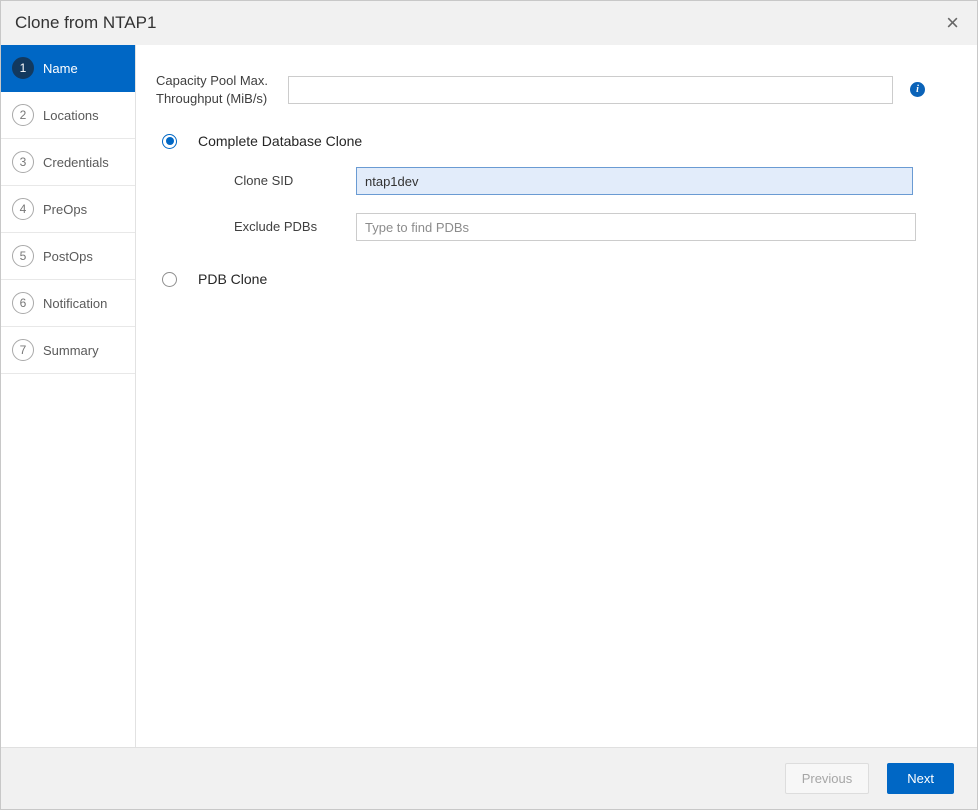 Image resolution: width=978 pixels, height=810 pixels. Describe the element at coordinates (590, 89) in the screenshot. I see `capacity-pool-input` at that location.